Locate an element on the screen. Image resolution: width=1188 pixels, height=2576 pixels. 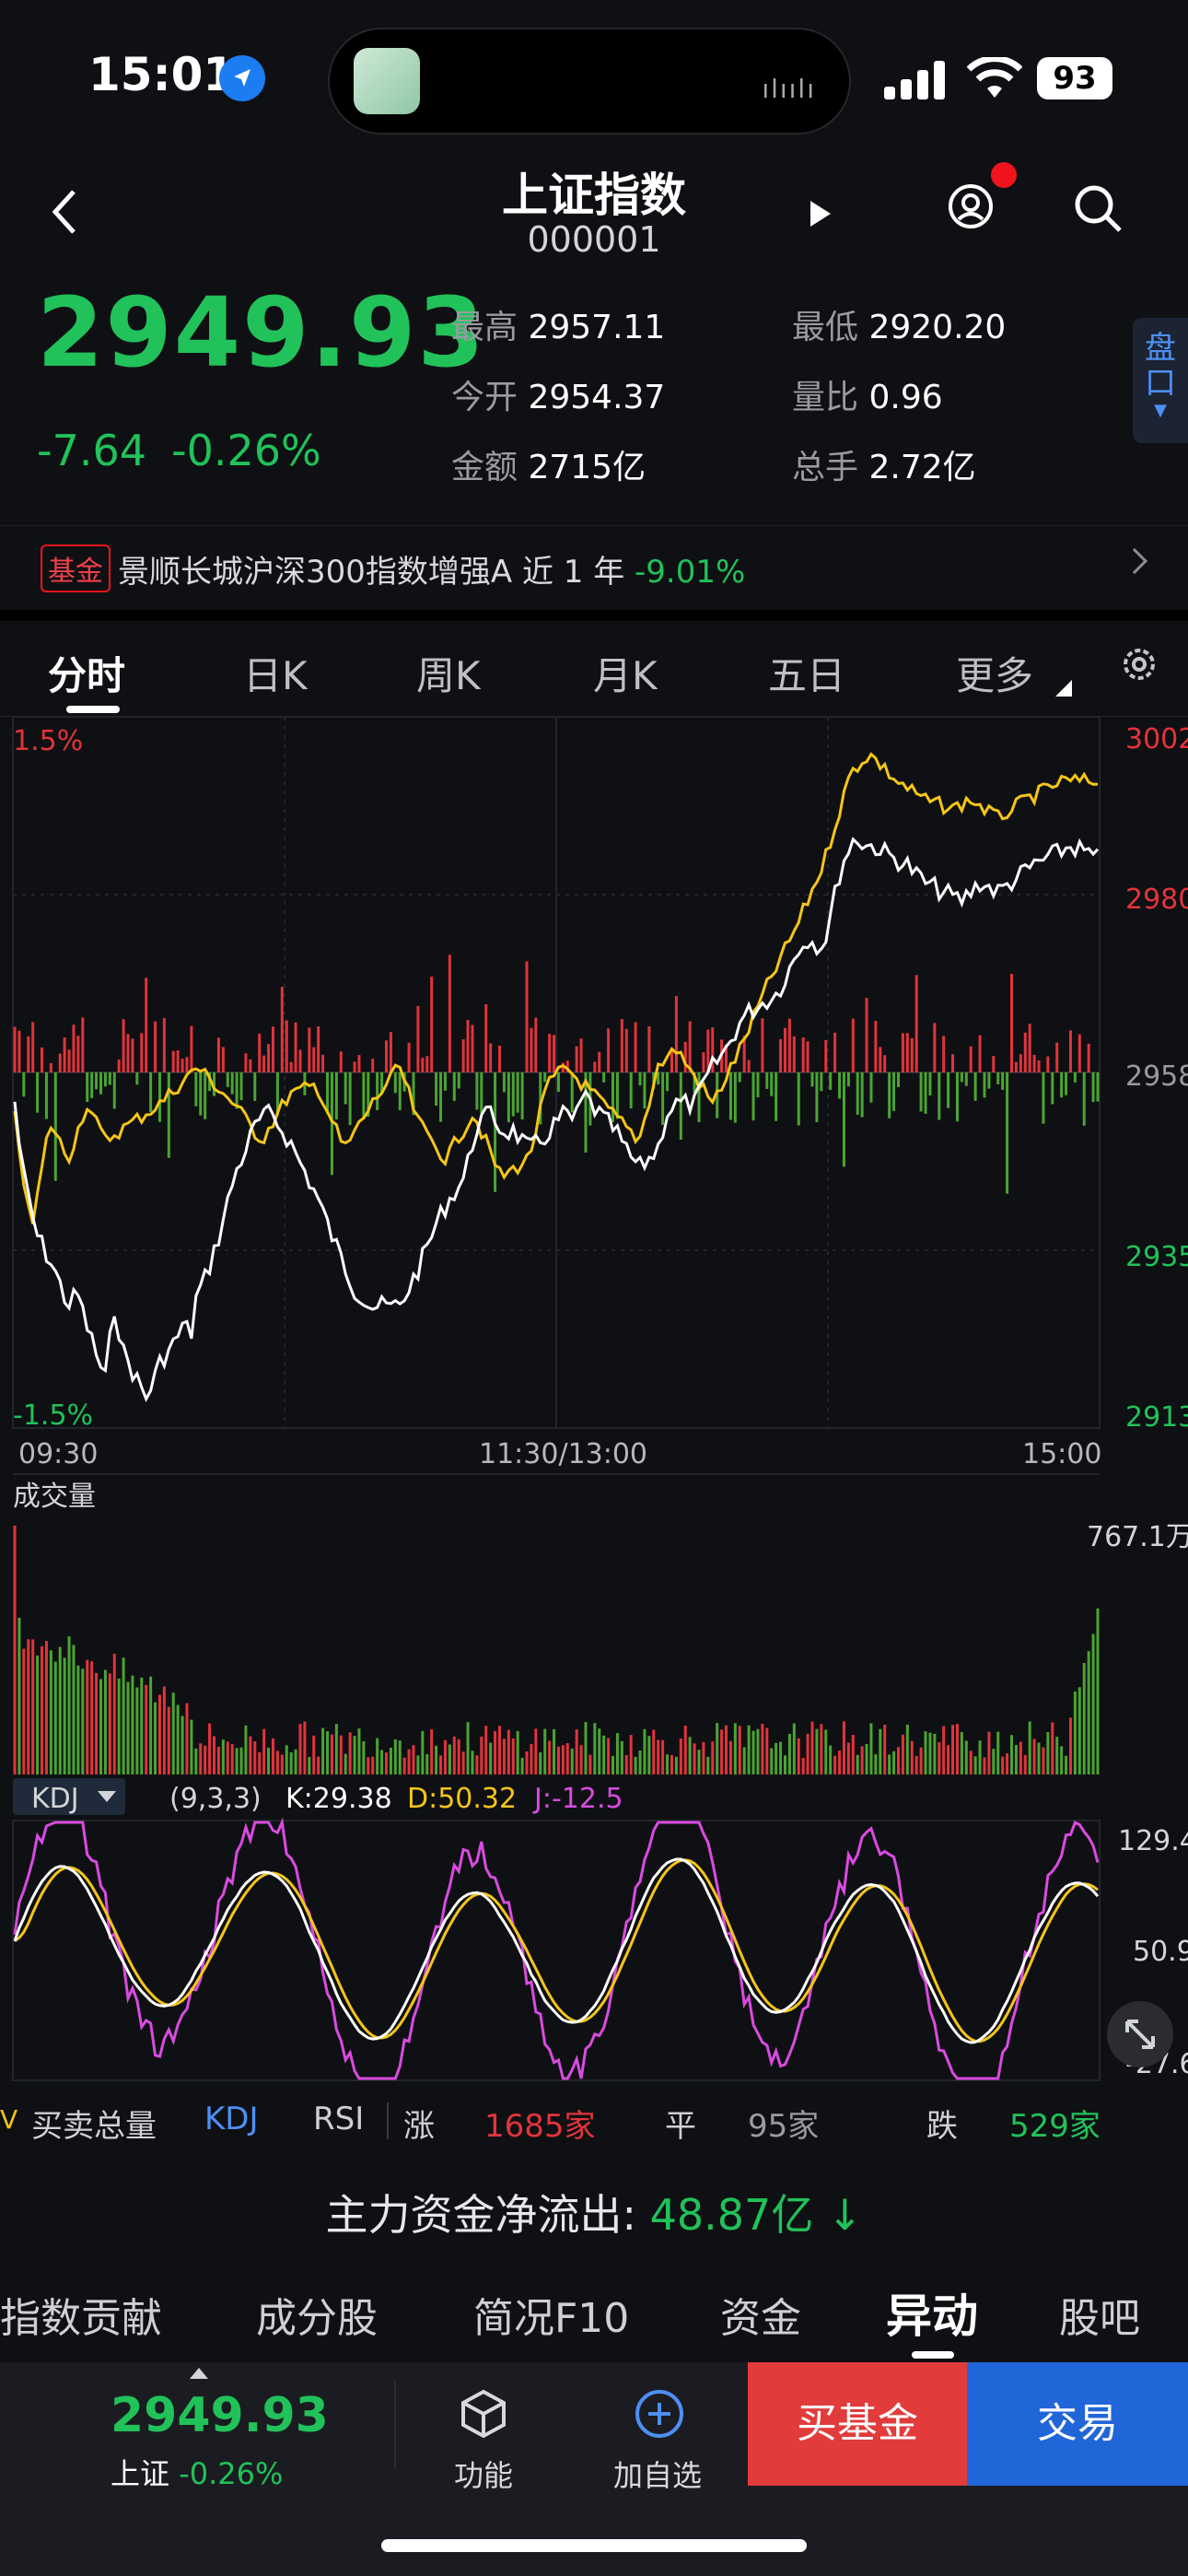
tab-weekly-k: 周K is located at coordinates (448, 673).